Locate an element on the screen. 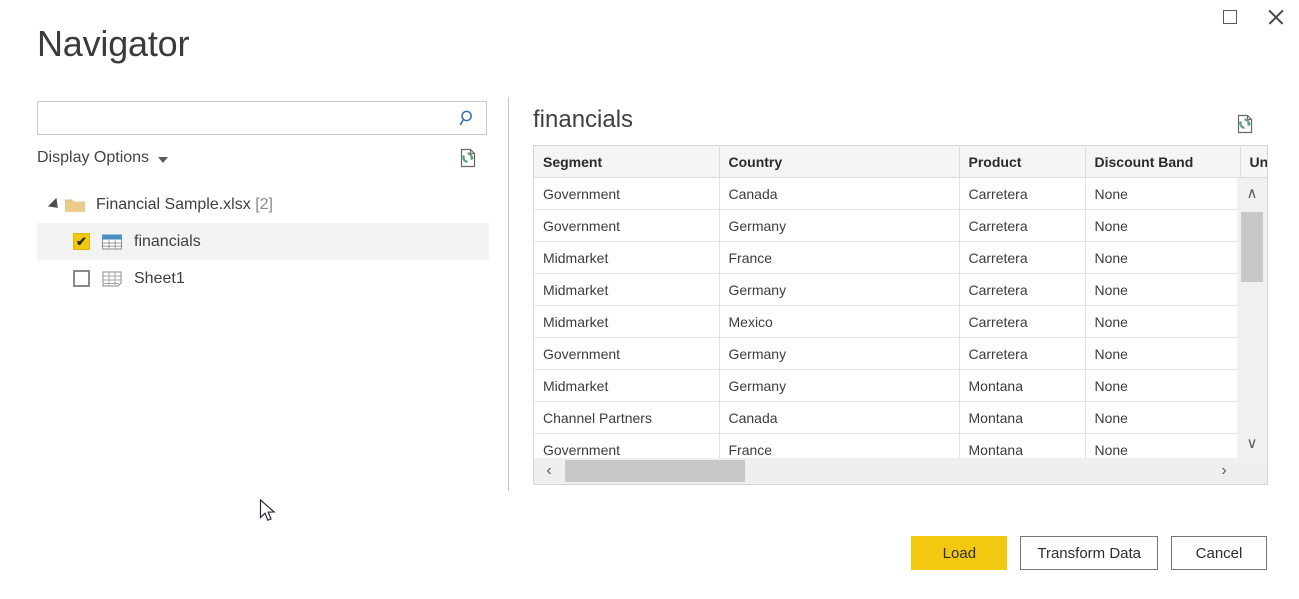  transform-data-button: Transform Data is located at coordinates (1089, 553).